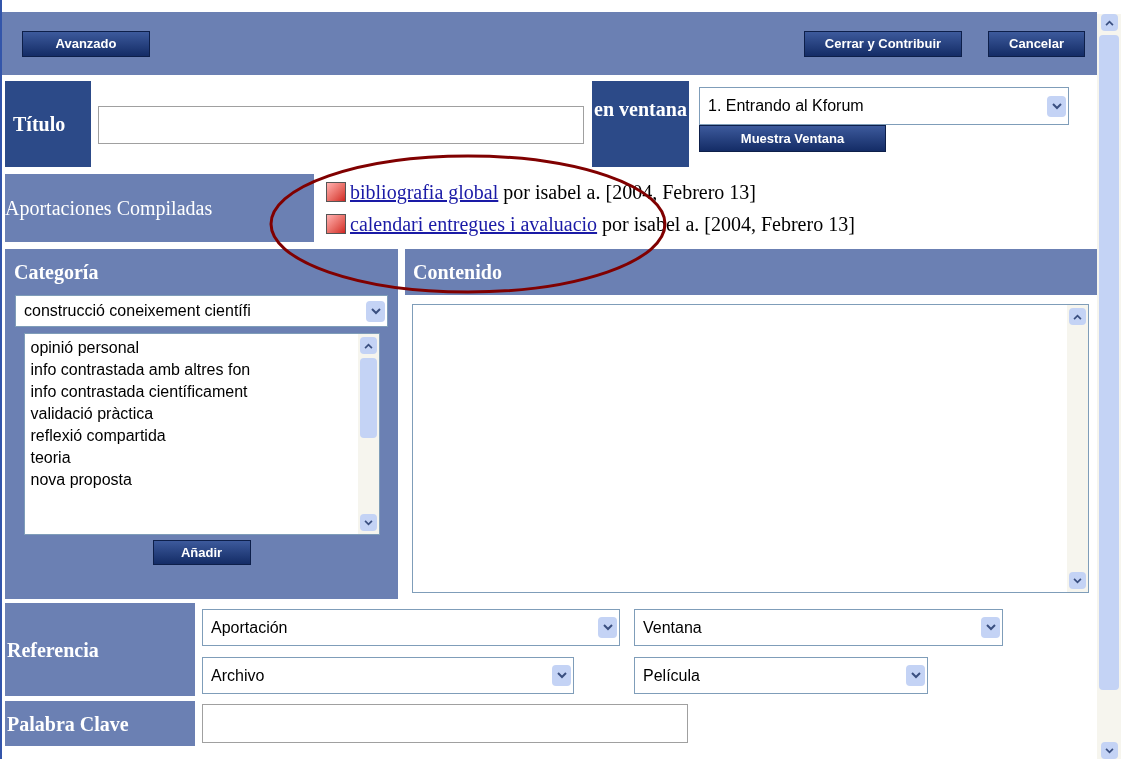 Image resolution: width=1123 pixels, height=759 pixels. Describe the element at coordinates (194, 370) in the screenshot. I see `list-option: info contrastada amb altres fon` at that location.